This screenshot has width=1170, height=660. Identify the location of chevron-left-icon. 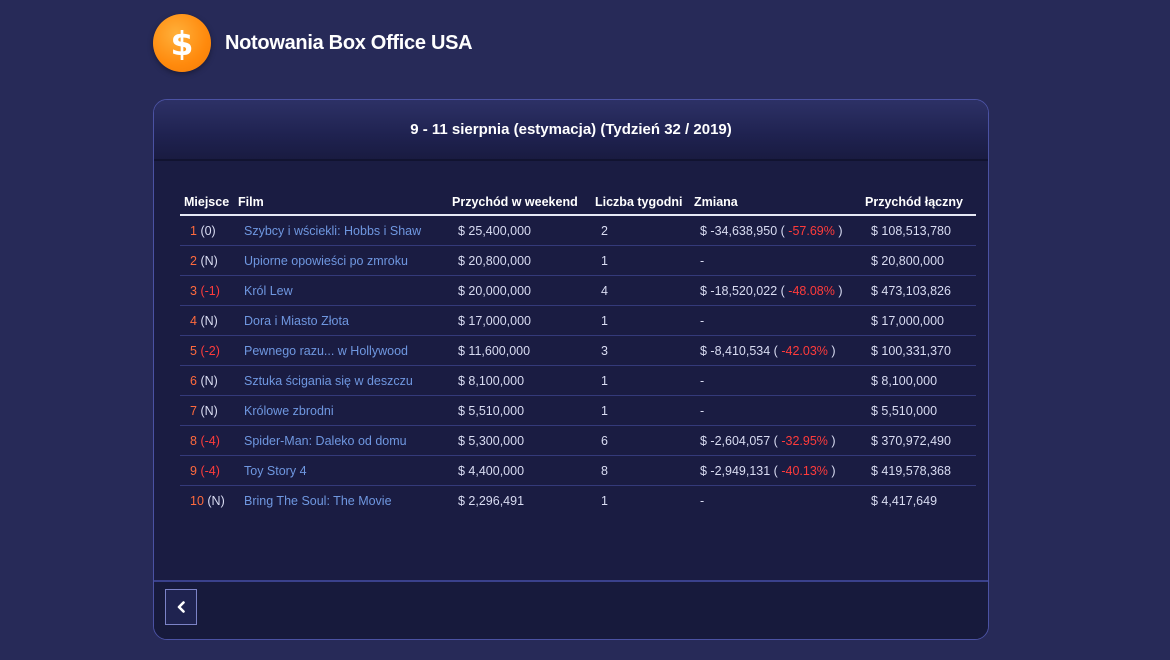
(181, 607).